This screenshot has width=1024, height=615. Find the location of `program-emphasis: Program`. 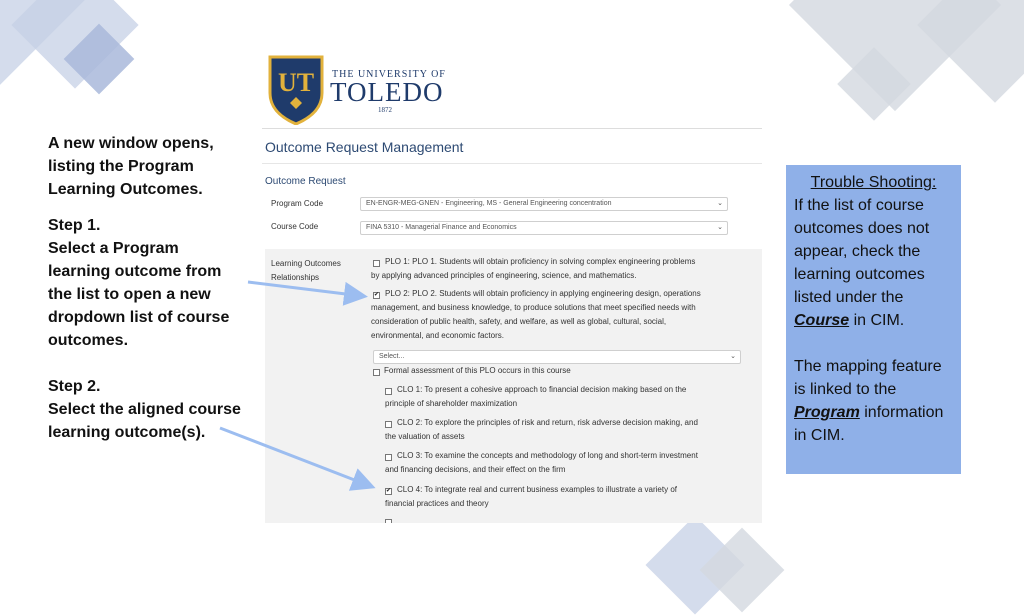

program-emphasis: Program is located at coordinates (827, 412).